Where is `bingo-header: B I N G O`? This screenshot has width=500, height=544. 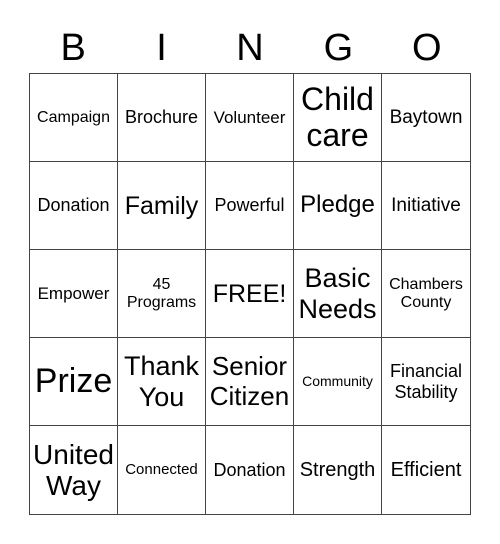 bingo-header: B I N G O is located at coordinates (250, 48).